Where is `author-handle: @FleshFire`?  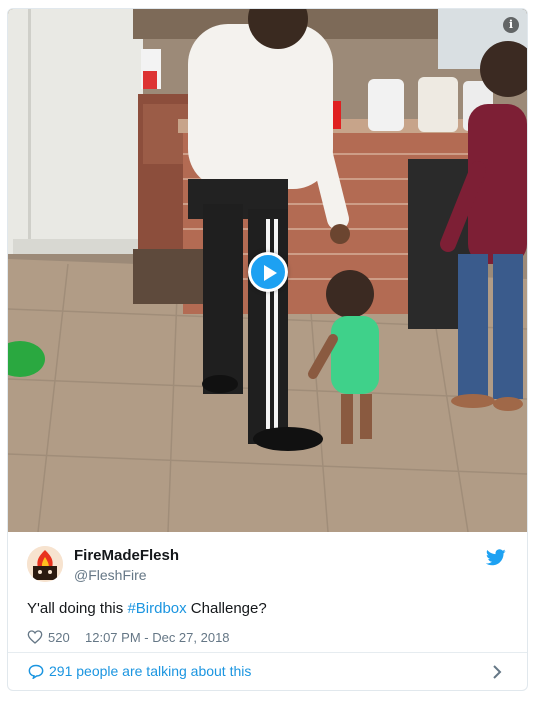
author-handle: @FleshFire is located at coordinates (110, 575).